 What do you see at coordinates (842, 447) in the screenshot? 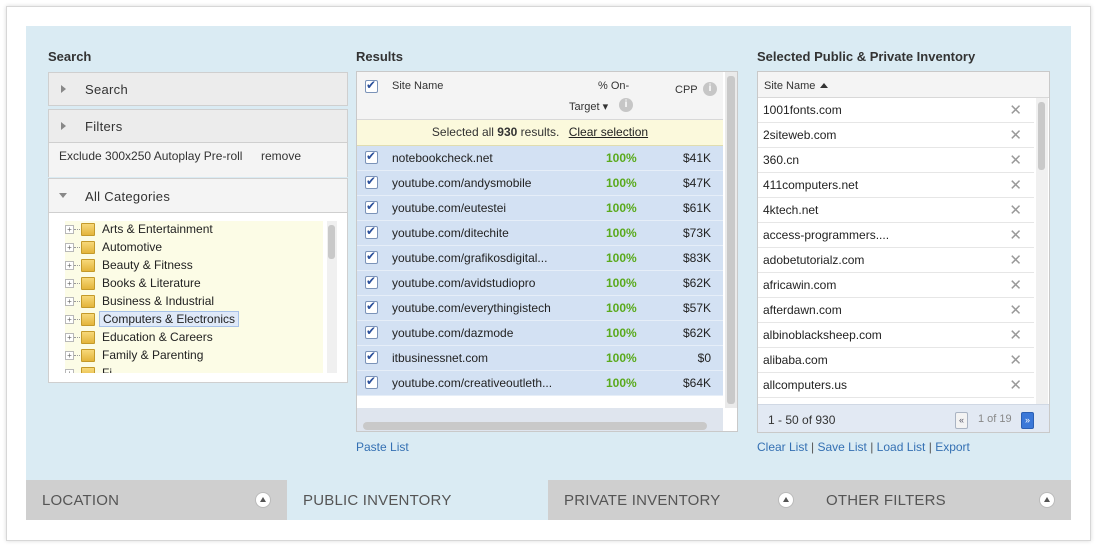
I see `save-list-link: Save List` at bounding box center [842, 447].